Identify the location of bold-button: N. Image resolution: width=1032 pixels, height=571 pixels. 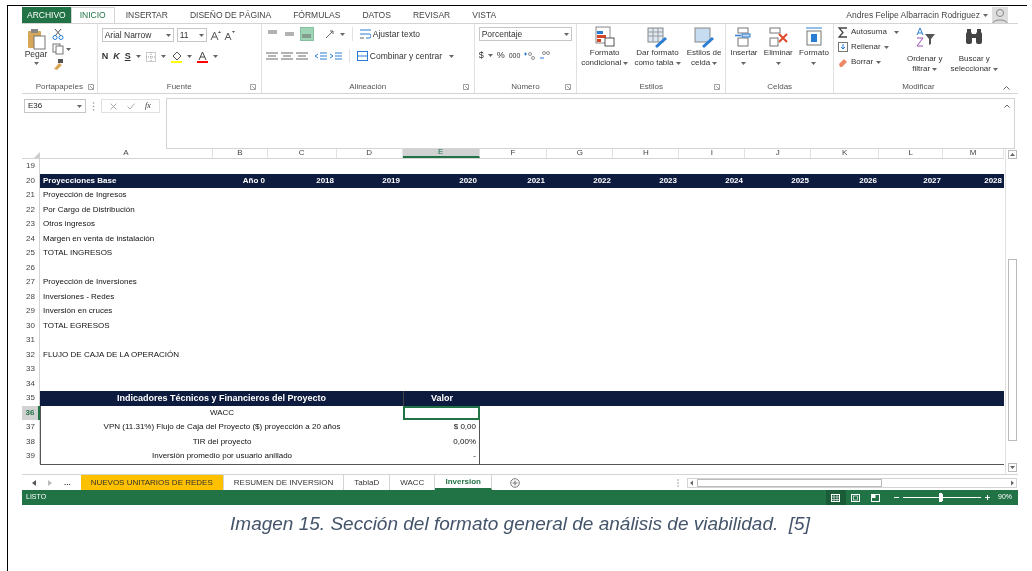
(105, 57).